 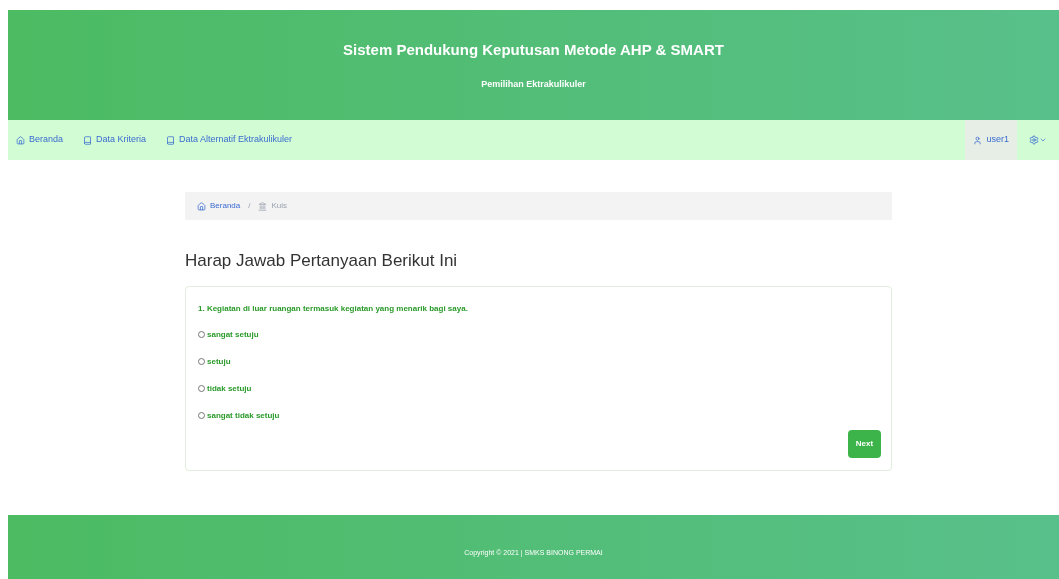 I want to click on answer-option: tidak setuju, so click(x=225, y=388).